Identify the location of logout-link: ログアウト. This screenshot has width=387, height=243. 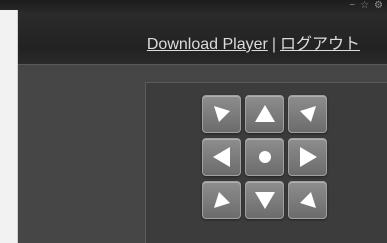
(320, 44).